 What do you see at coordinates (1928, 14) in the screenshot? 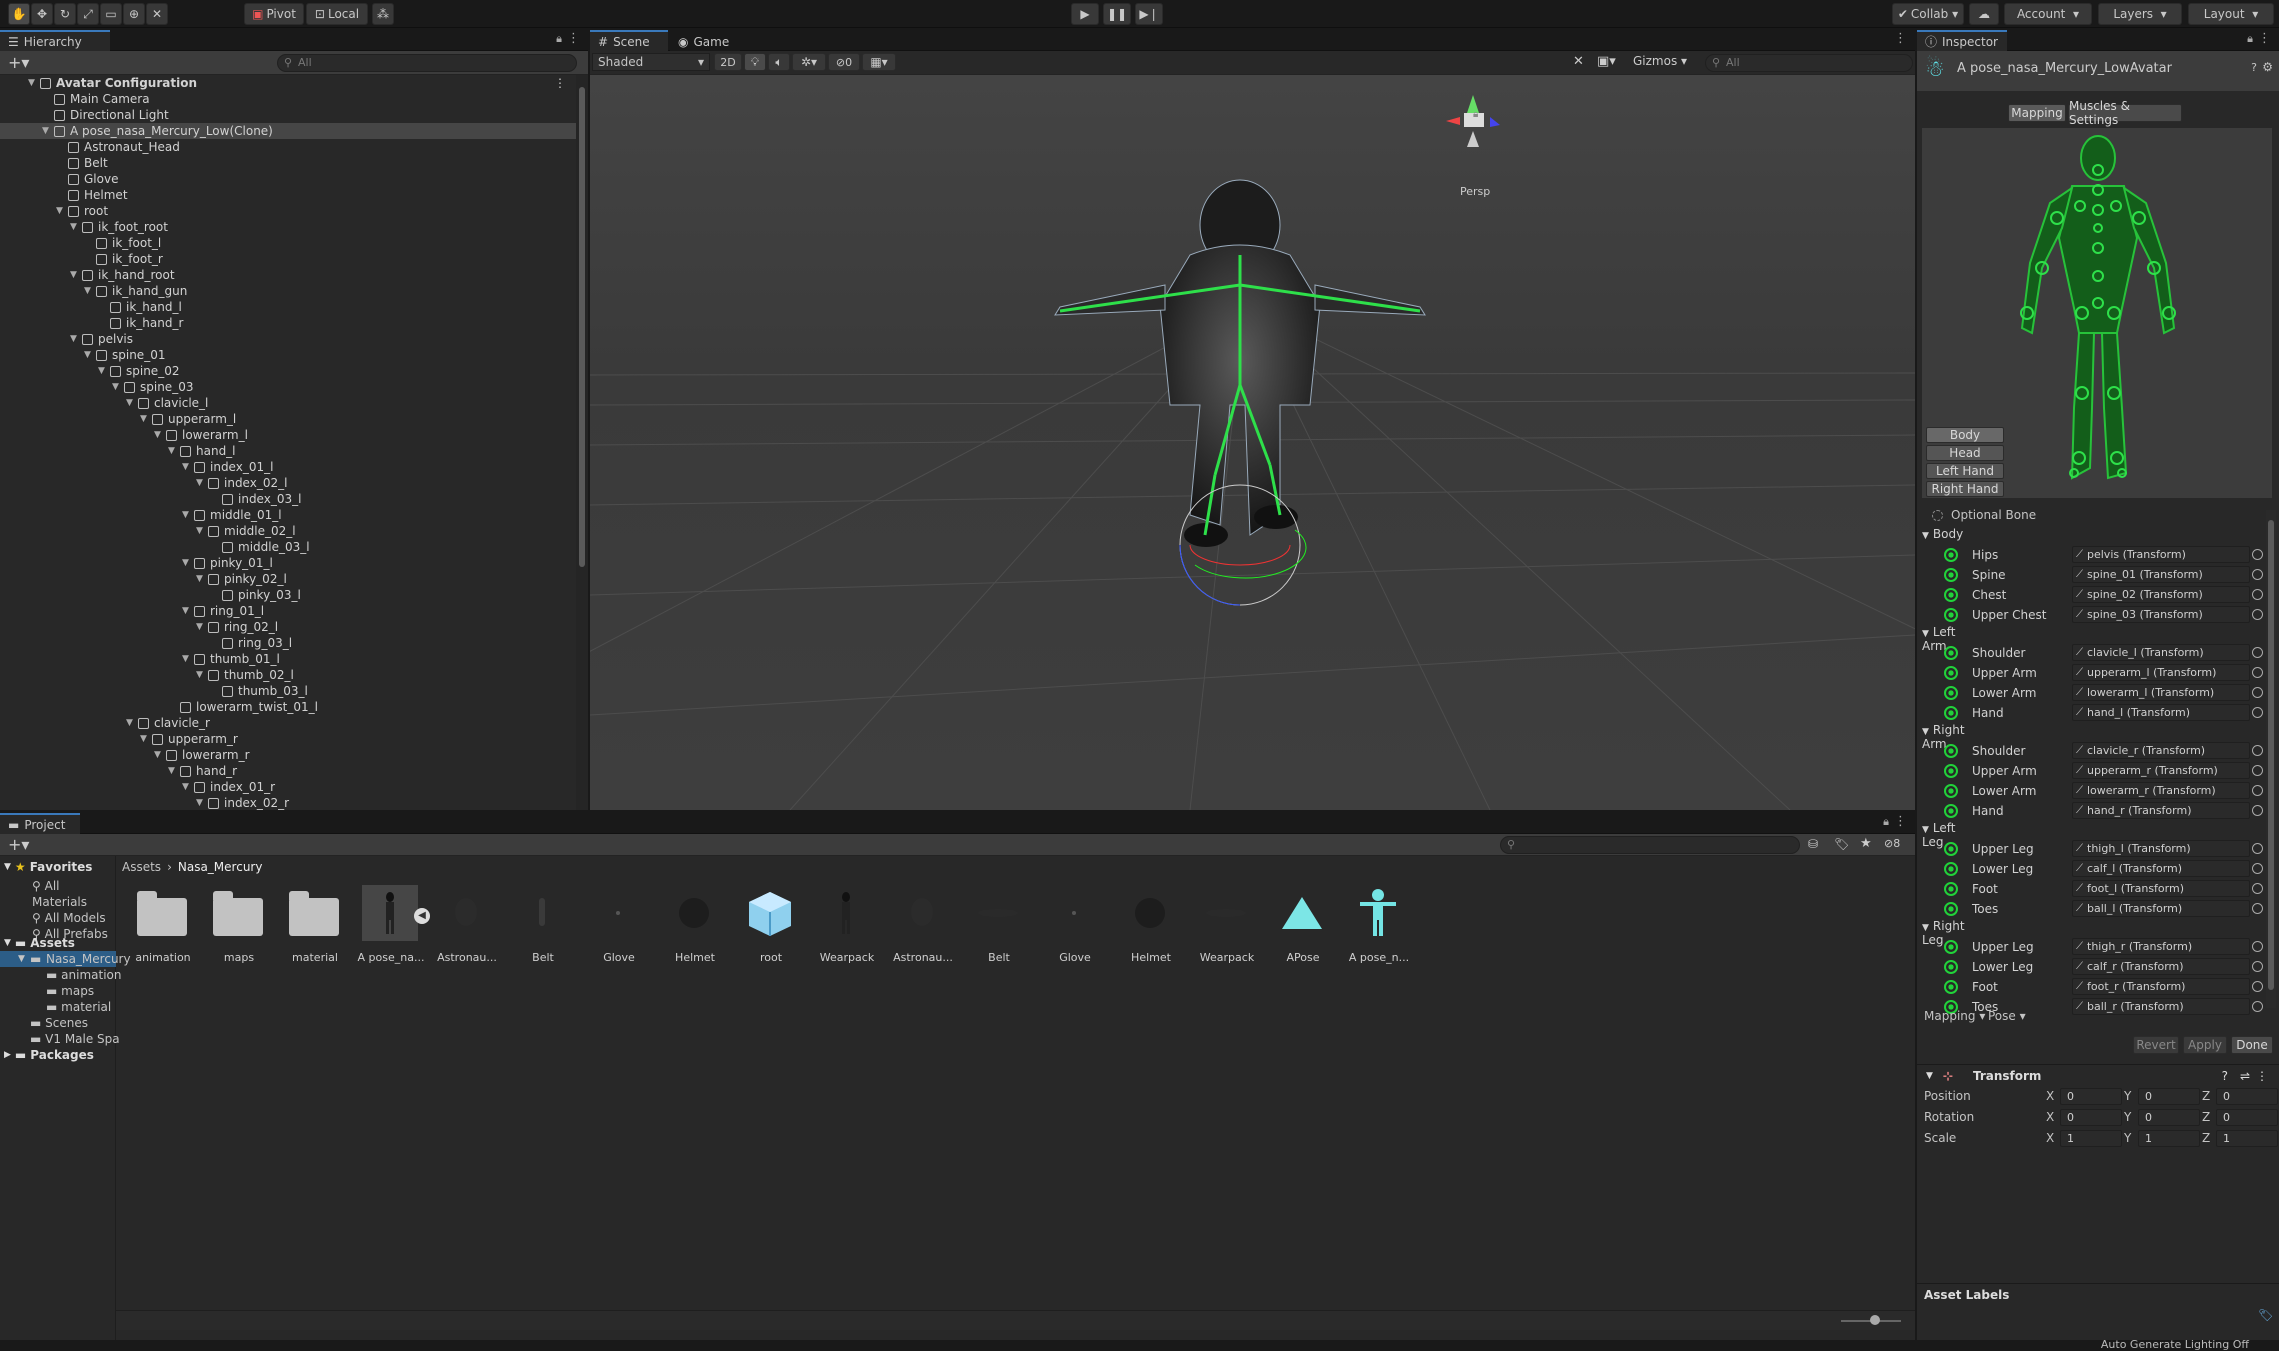
I see `collab-dropdown: ✔ Collab ▾` at bounding box center [1928, 14].